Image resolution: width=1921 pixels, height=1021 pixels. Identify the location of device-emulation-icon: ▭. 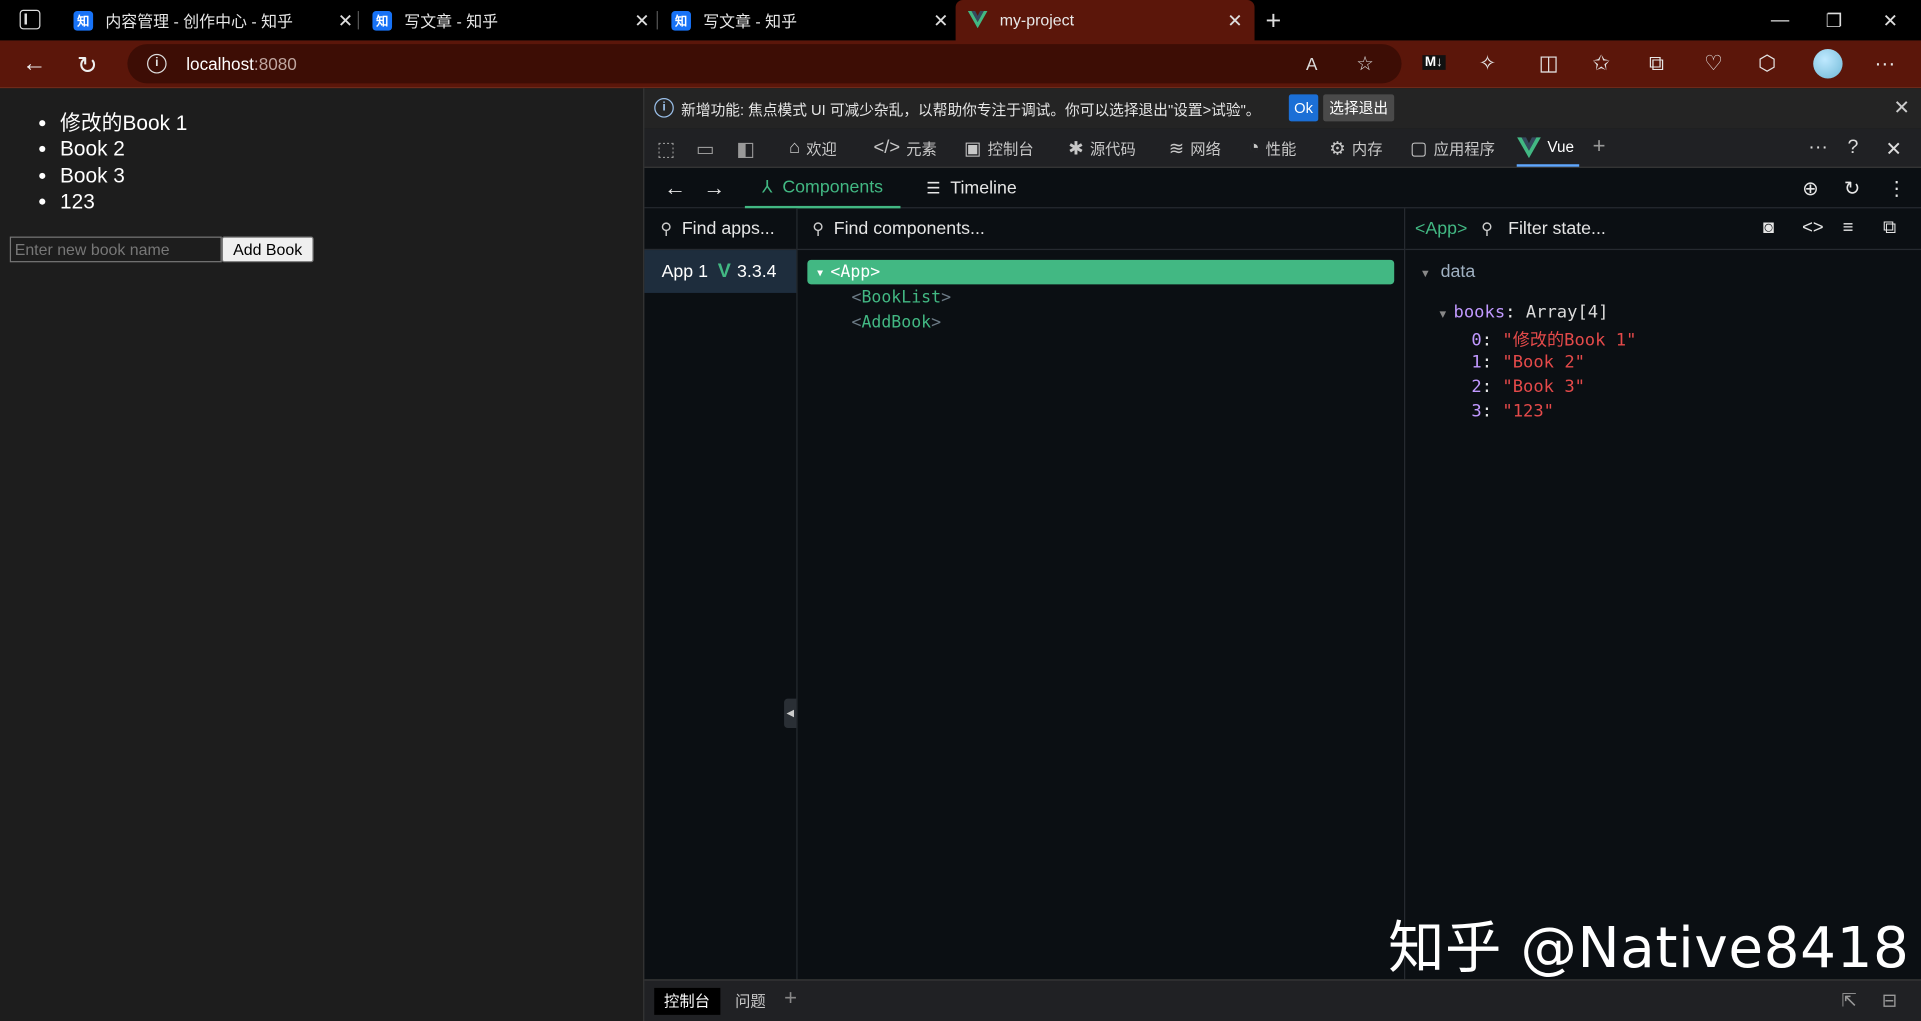
(705, 149).